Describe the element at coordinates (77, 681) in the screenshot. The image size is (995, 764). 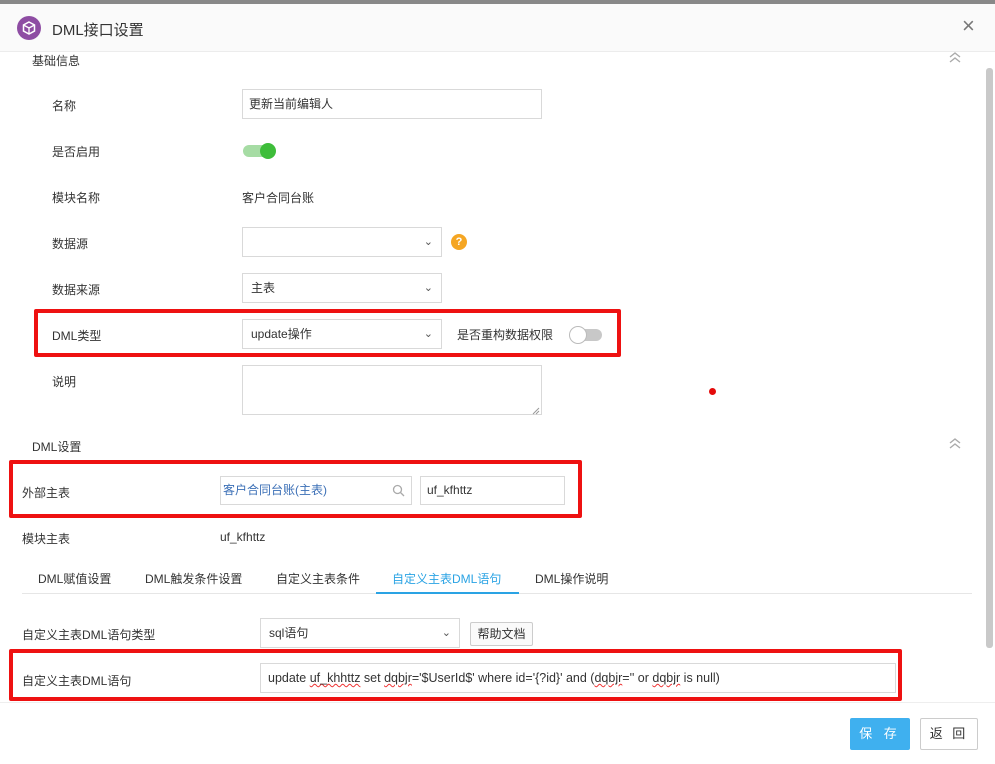
I see `stmt-label: 自定义主表DML语句` at that location.